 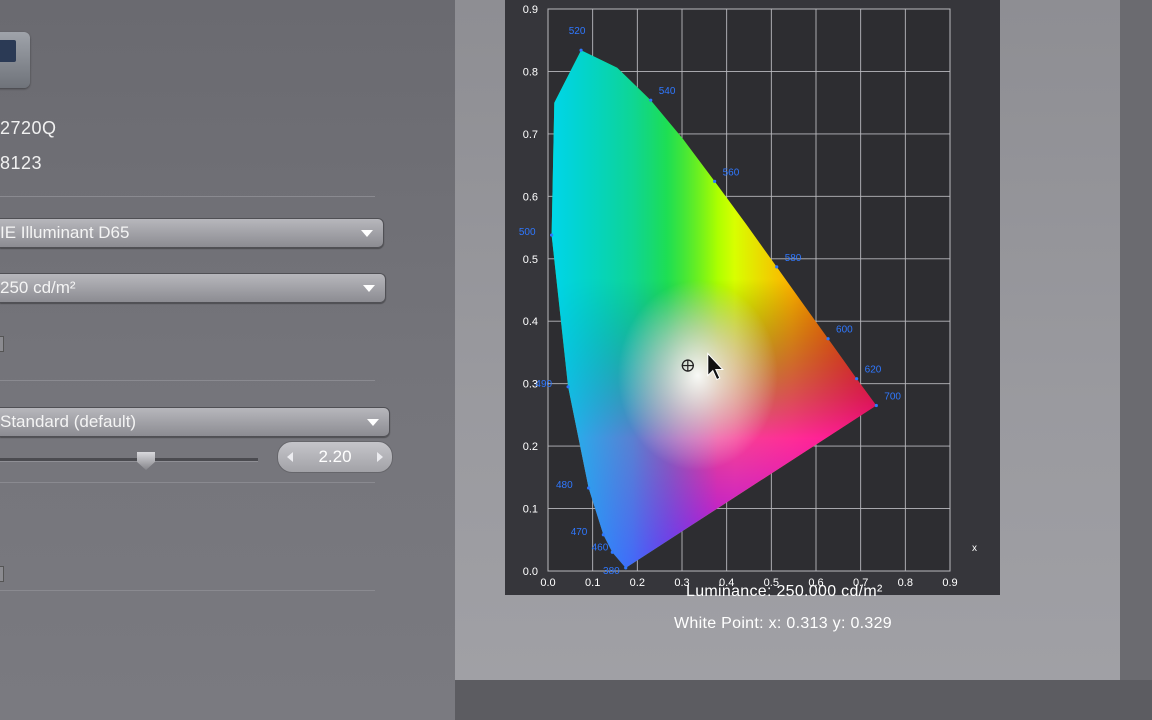 I want to click on white-point-select: IE Illuminant D65, so click(x=192, y=233).